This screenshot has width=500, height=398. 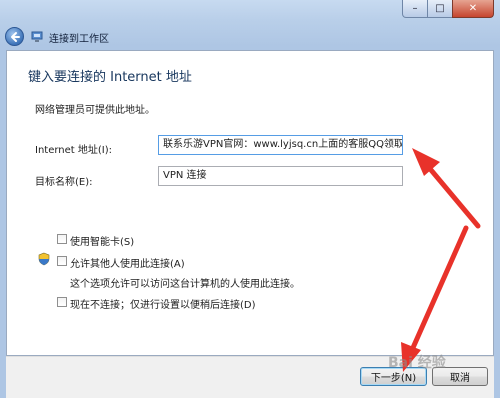 I want to click on watermark: Bai 经验, so click(x=417, y=363).